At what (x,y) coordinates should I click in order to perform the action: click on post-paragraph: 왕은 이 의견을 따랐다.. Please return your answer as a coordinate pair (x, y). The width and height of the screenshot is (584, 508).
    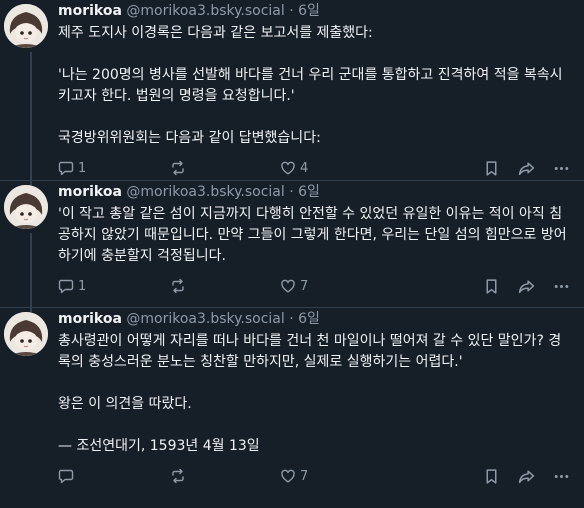
    Looking at the image, I should click on (125, 404).